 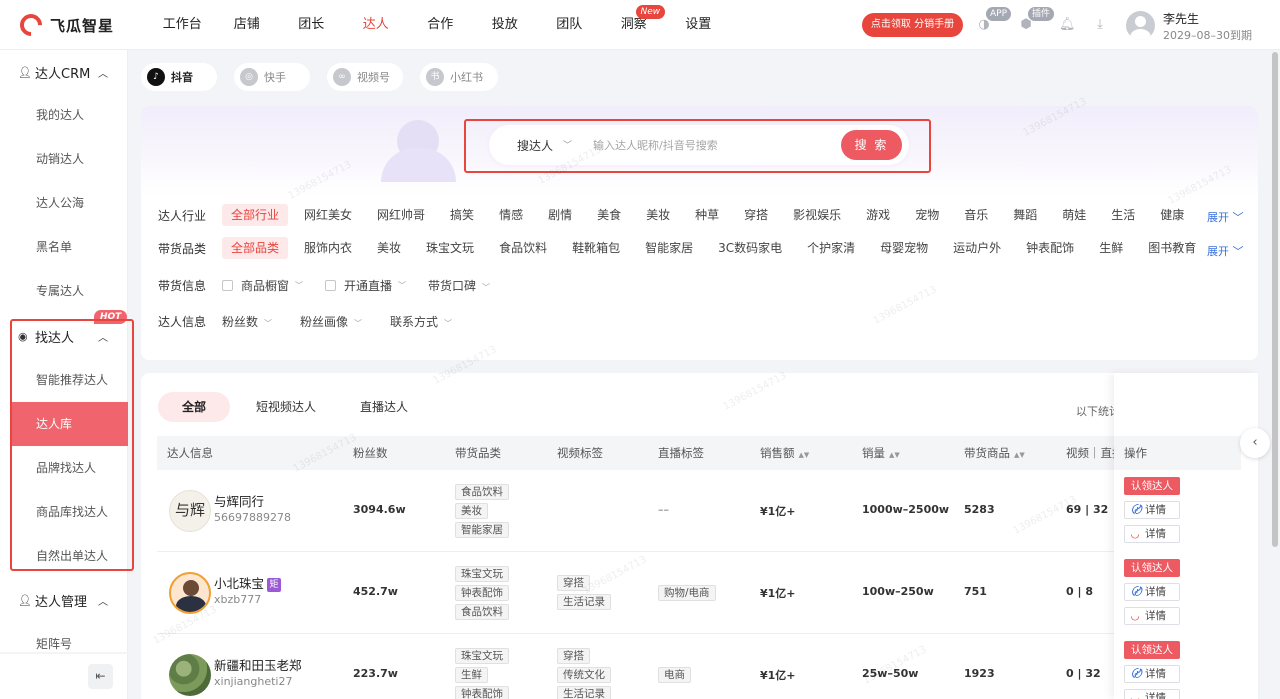 I want to click on fans-profile-dropdown: 粉丝画像 ﹀, so click(x=331, y=321).